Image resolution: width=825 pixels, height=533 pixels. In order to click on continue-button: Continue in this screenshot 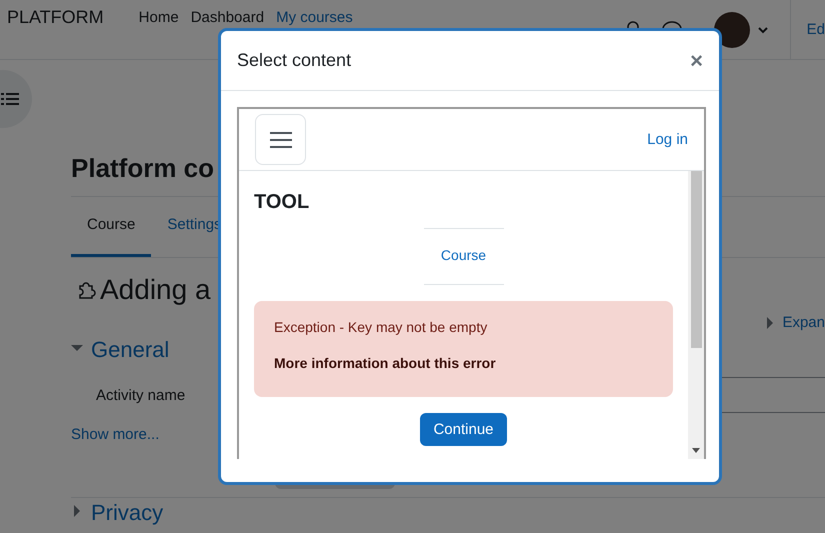, I will do `click(463, 429)`.